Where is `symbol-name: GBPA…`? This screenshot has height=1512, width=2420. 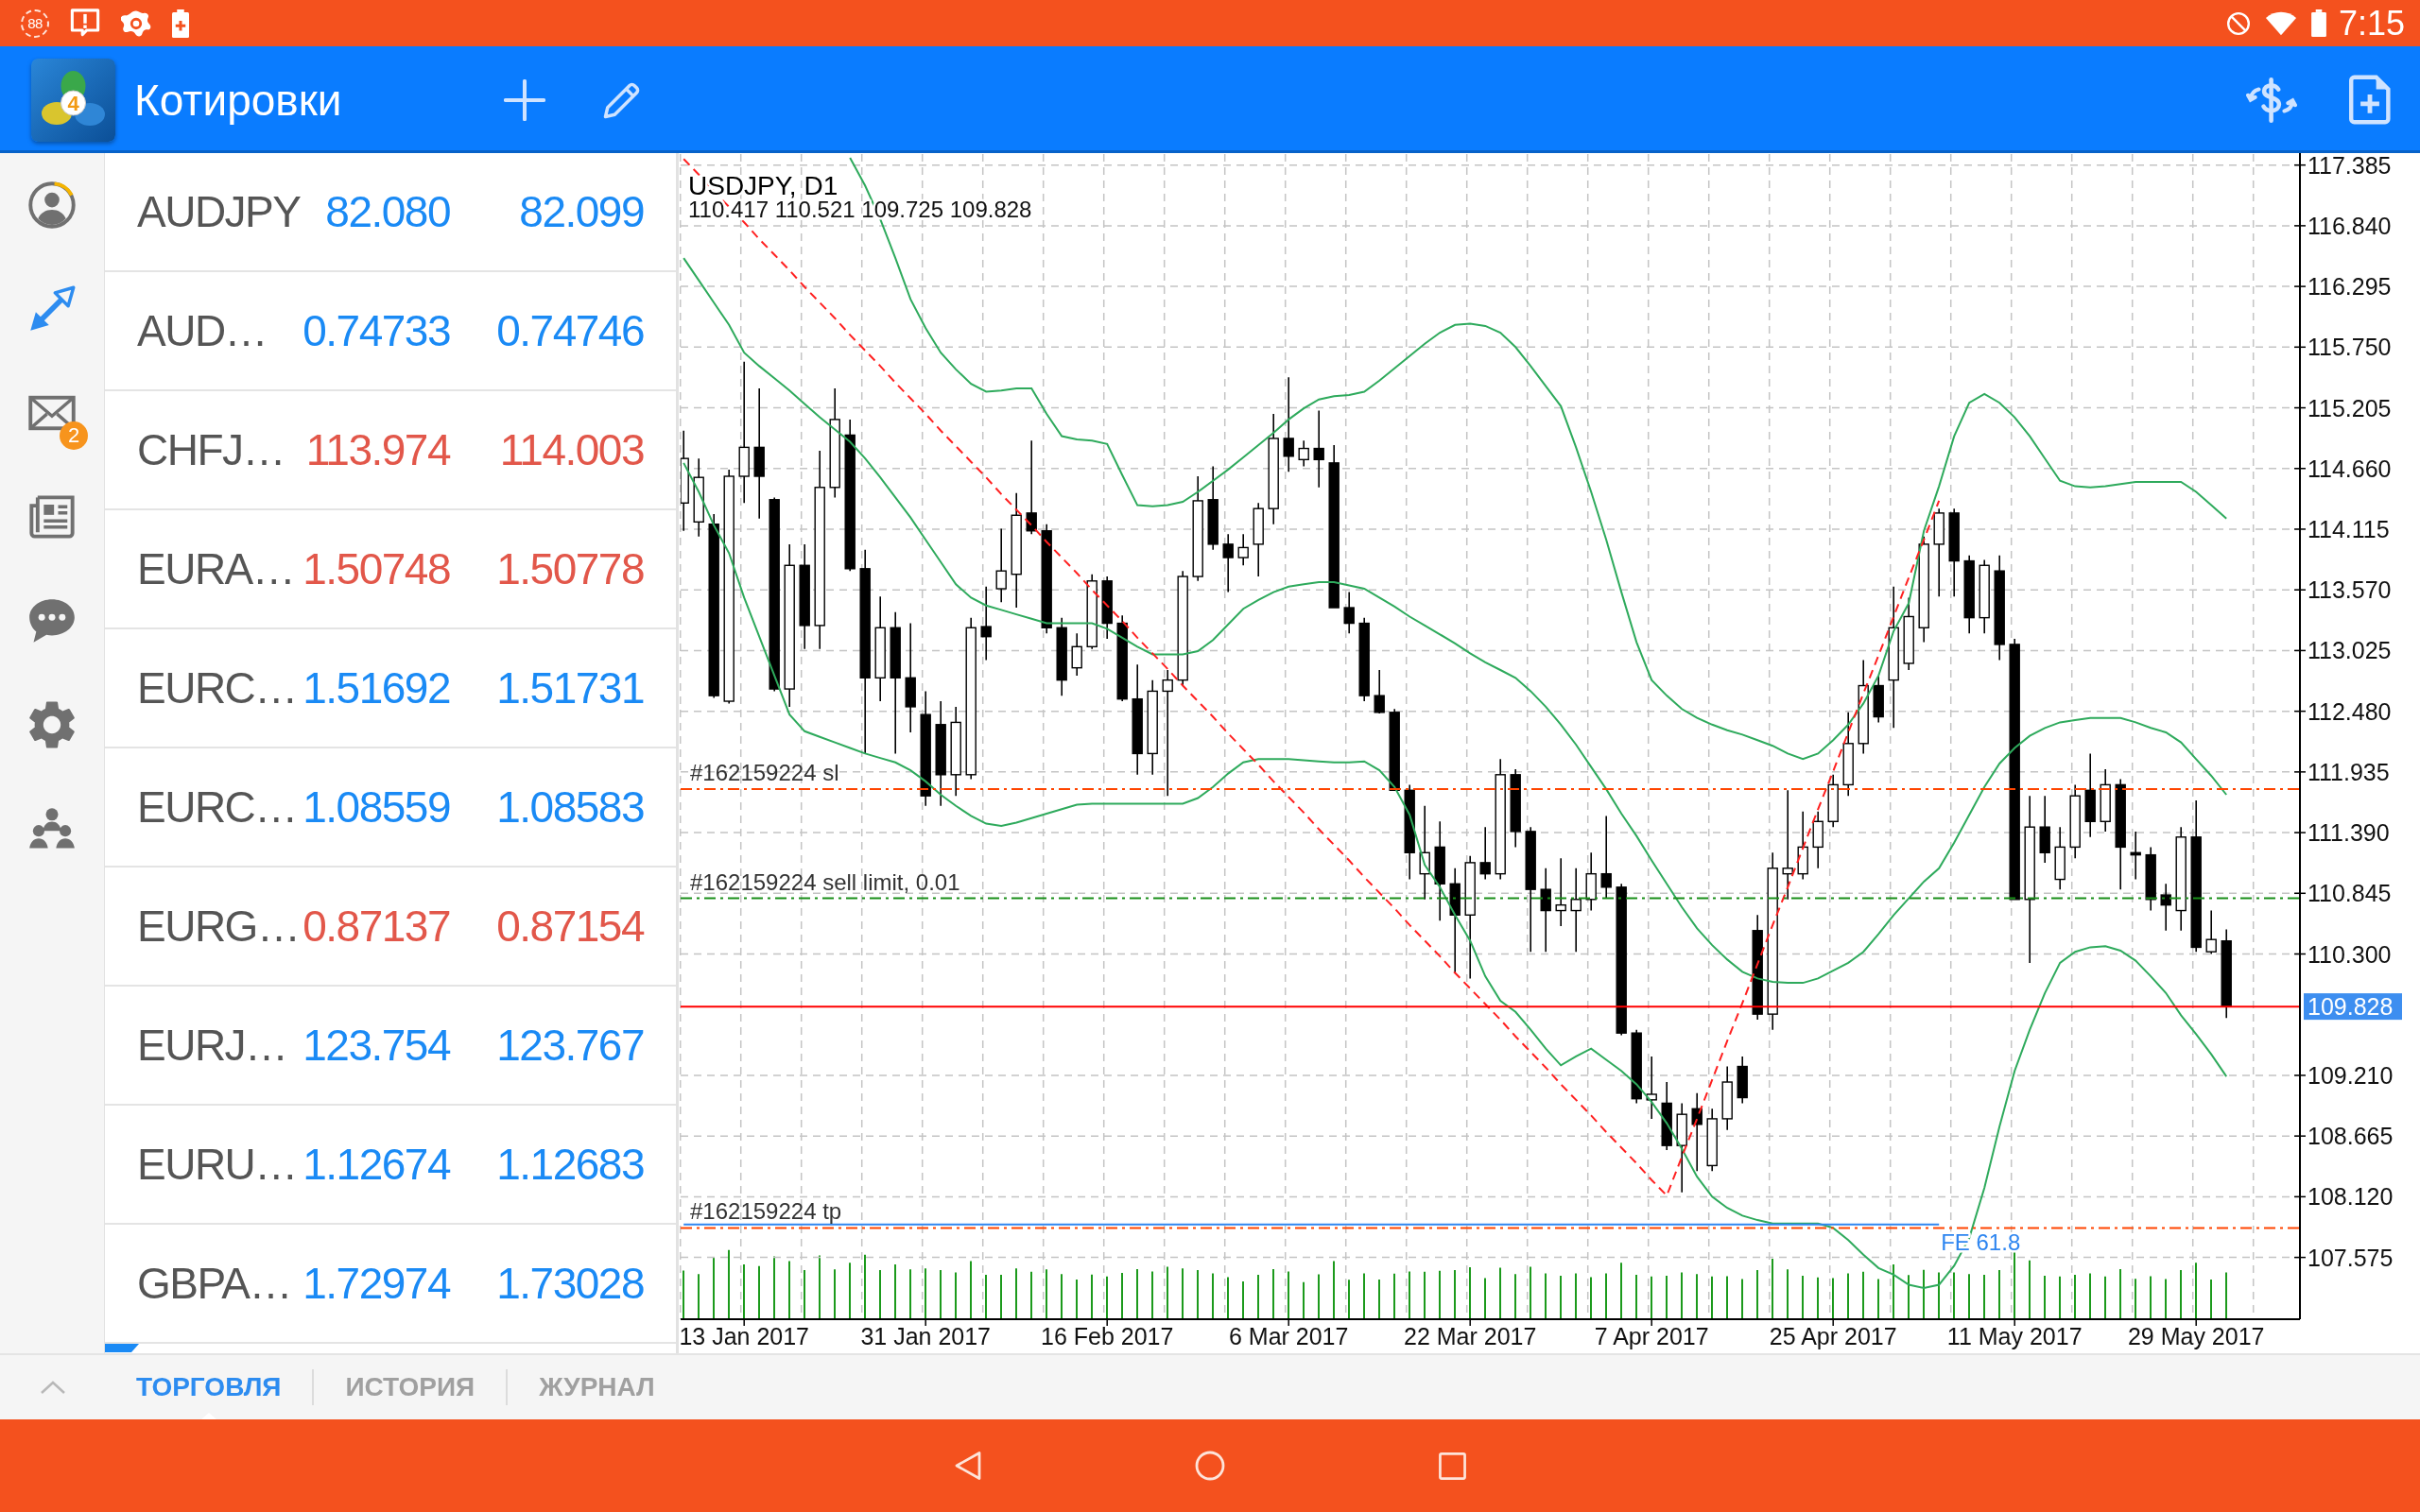
symbol-name: GBPA… is located at coordinates (214, 1283).